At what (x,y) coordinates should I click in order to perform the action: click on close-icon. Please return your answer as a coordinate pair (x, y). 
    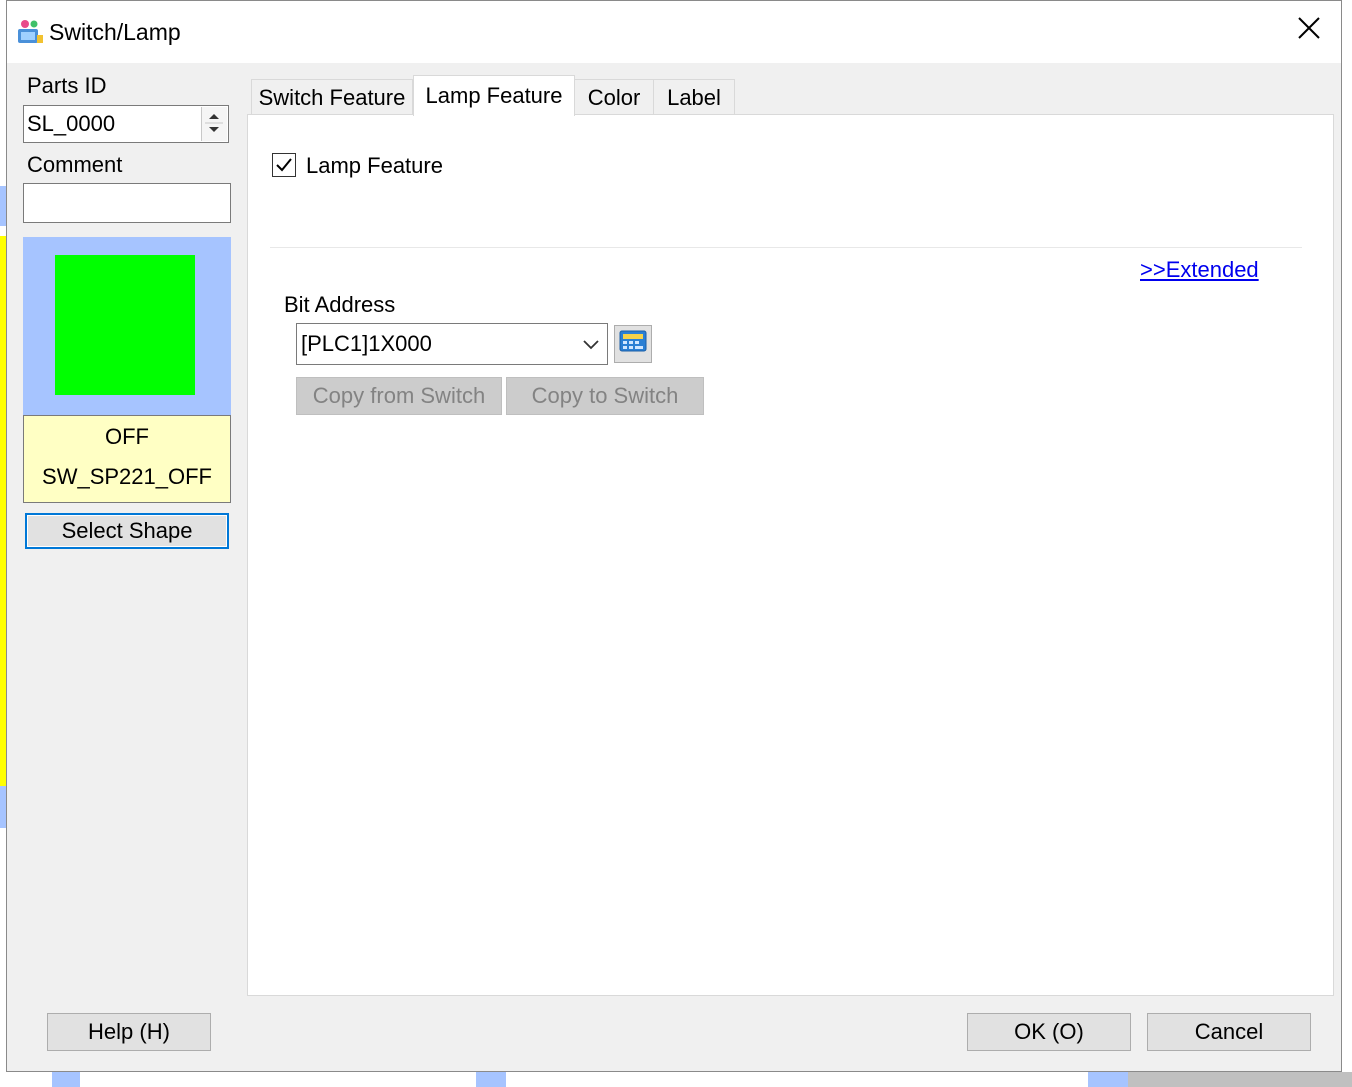
    Looking at the image, I should click on (1309, 31).